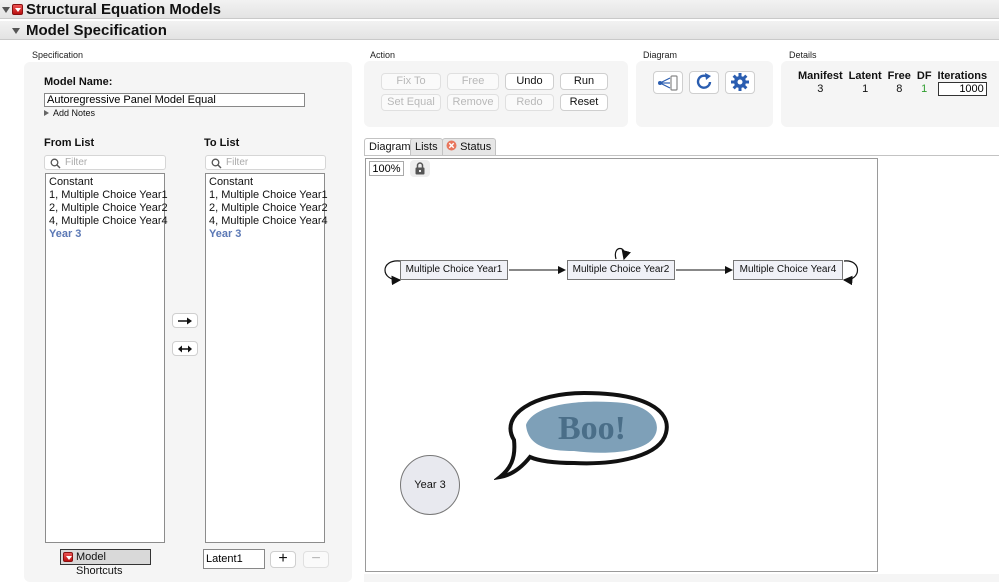  I want to click on from-filter-input: Filter, so click(105, 162).